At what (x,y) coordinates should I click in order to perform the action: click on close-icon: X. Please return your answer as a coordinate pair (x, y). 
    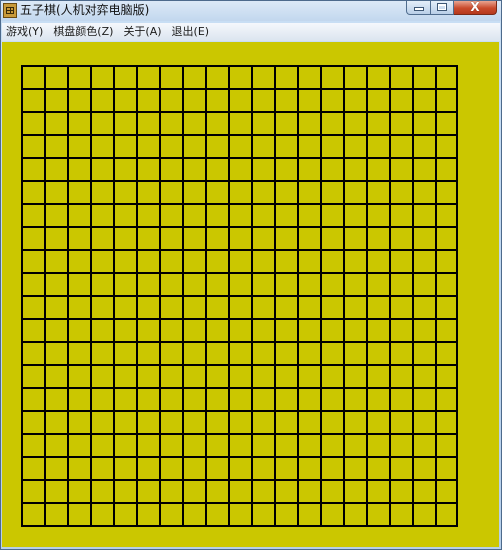
    Looking at the image, I should click on (475, 7).